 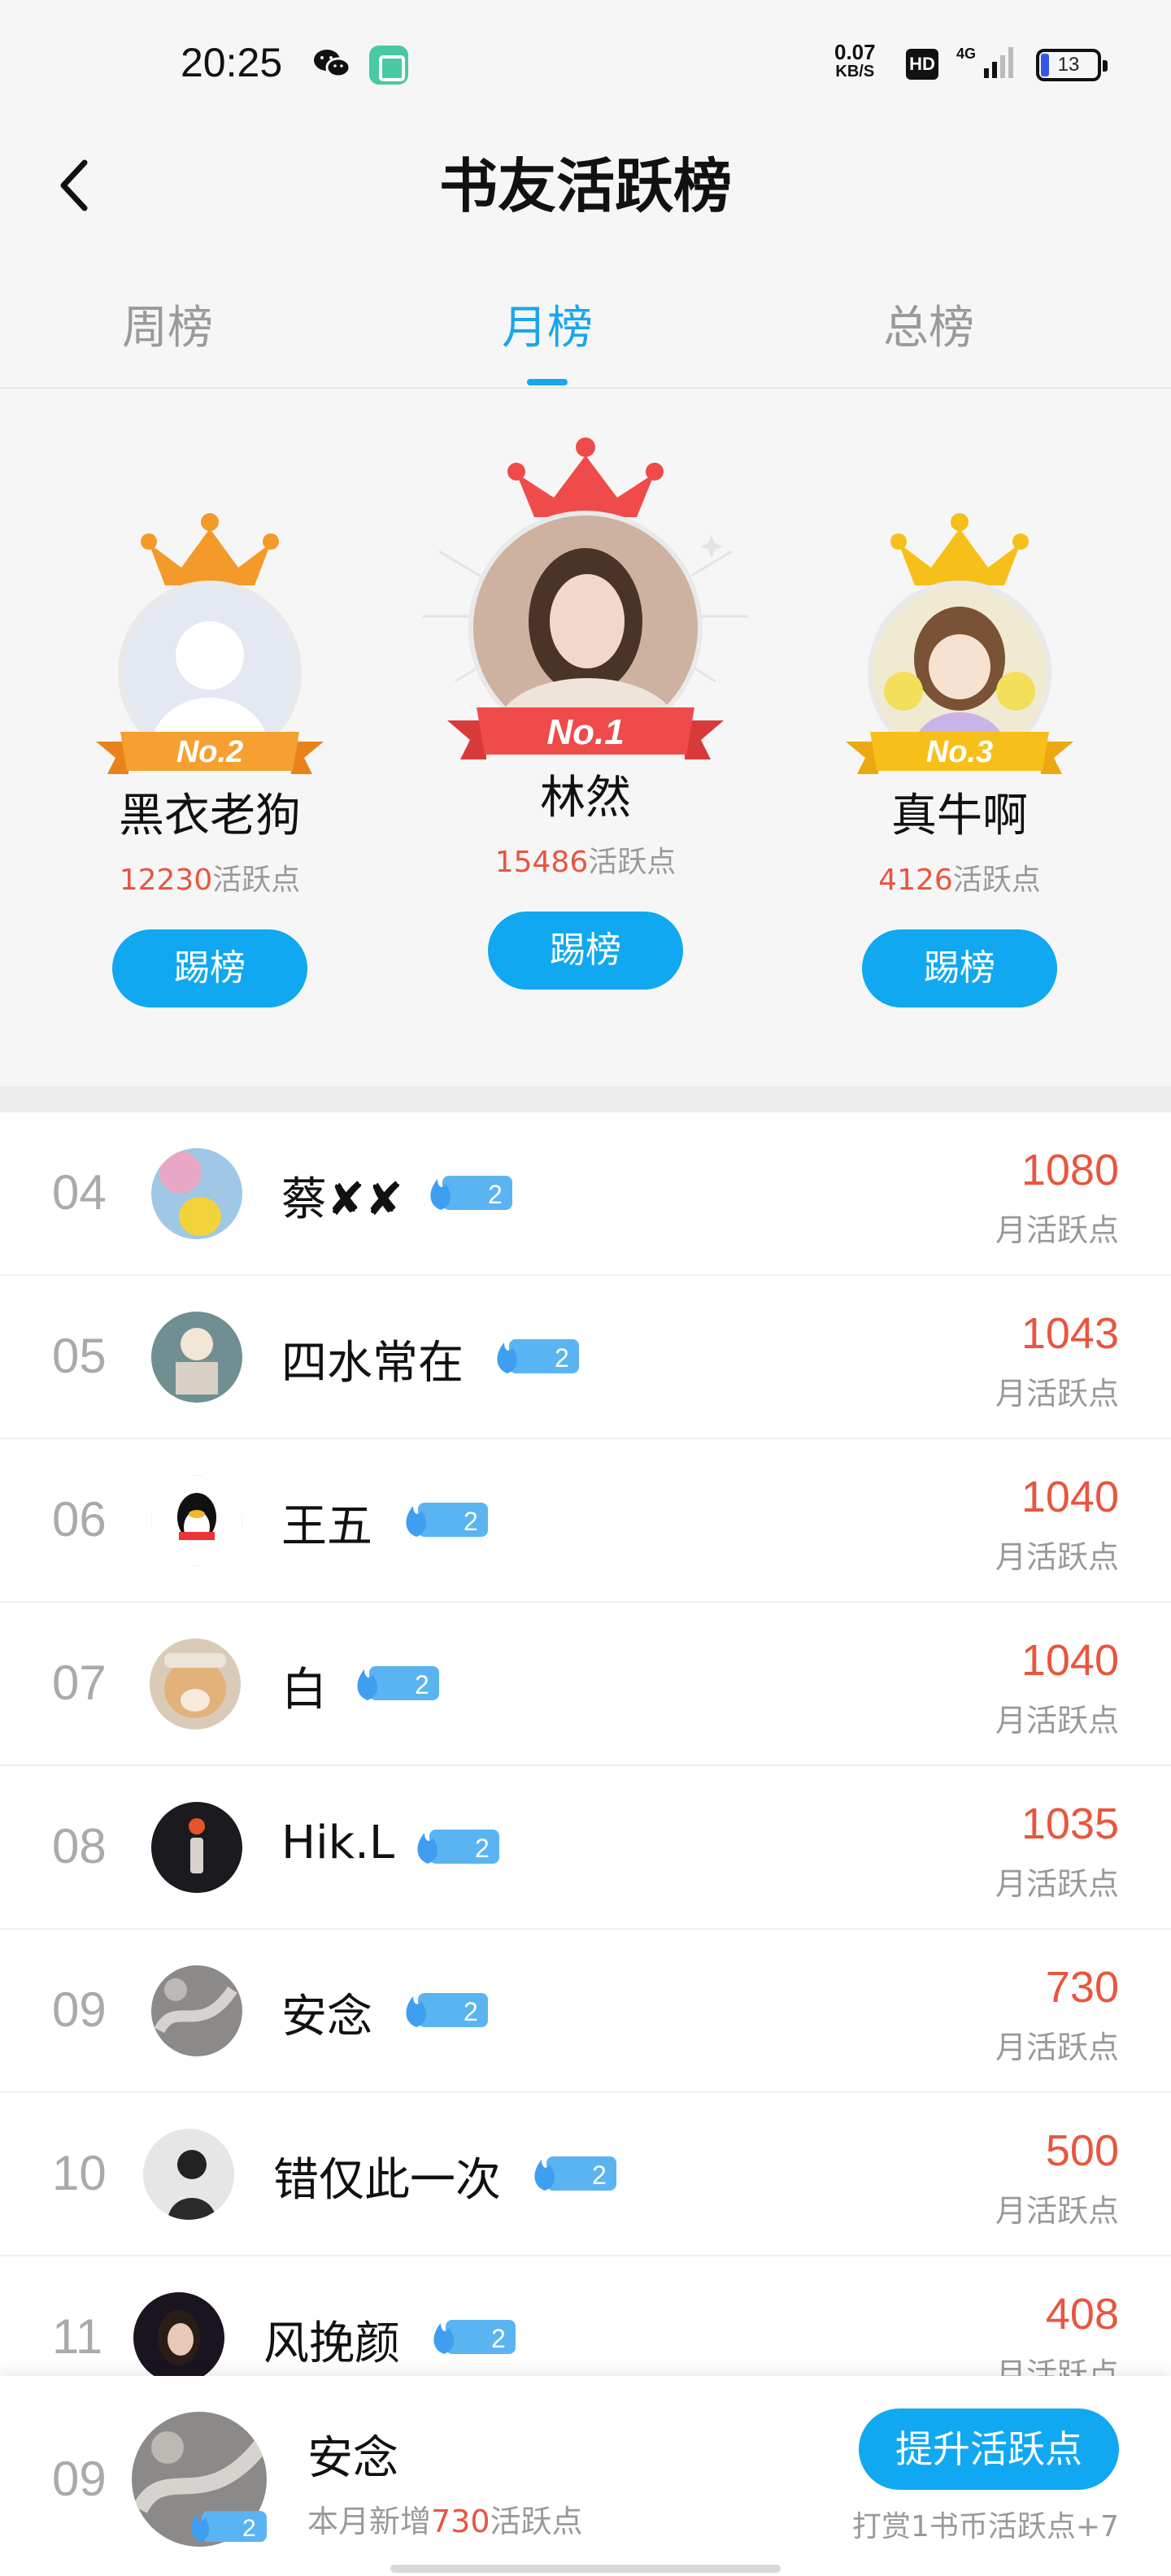 I want to click on list-item: 10 错仅此一次 2 500 月活跃点, so click(x=585, y=2174).